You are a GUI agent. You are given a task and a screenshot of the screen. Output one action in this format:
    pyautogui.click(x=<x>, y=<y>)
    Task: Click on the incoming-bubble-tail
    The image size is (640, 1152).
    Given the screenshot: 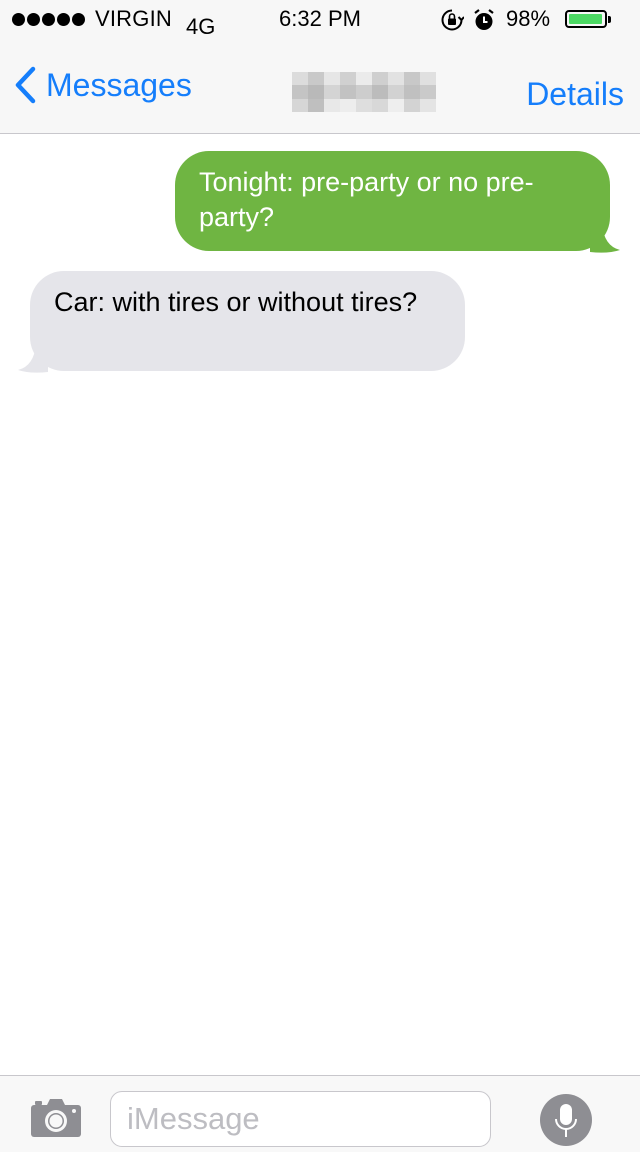 What is the action you would take?
    pyautogui.click(x=33, y=358)
    